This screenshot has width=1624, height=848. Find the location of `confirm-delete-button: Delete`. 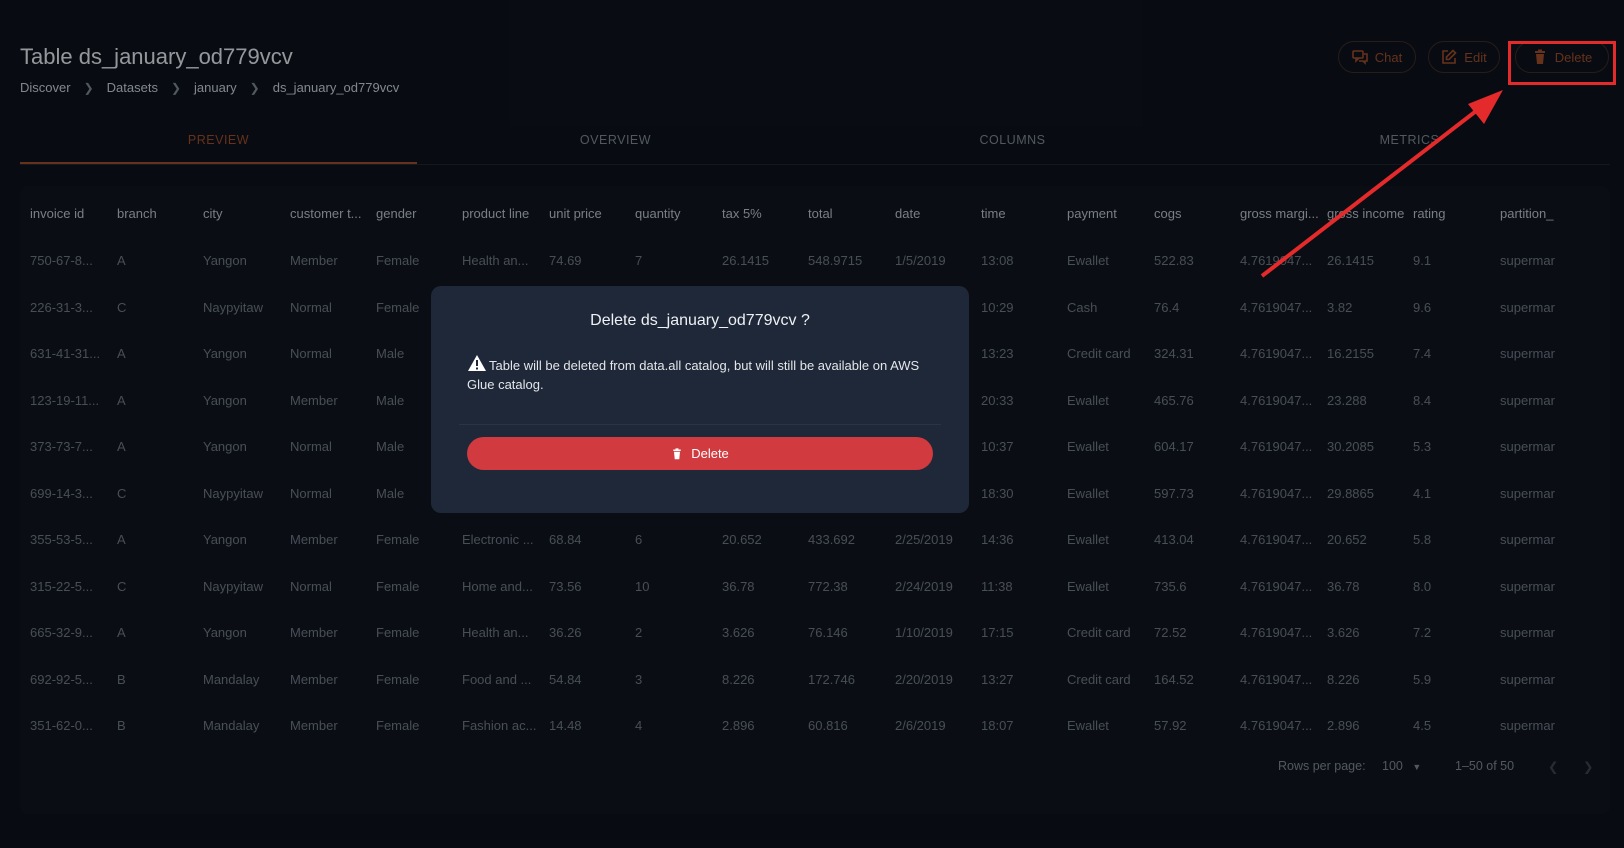

confirm-delete-button: Delete is located at coordinates (700, 453).